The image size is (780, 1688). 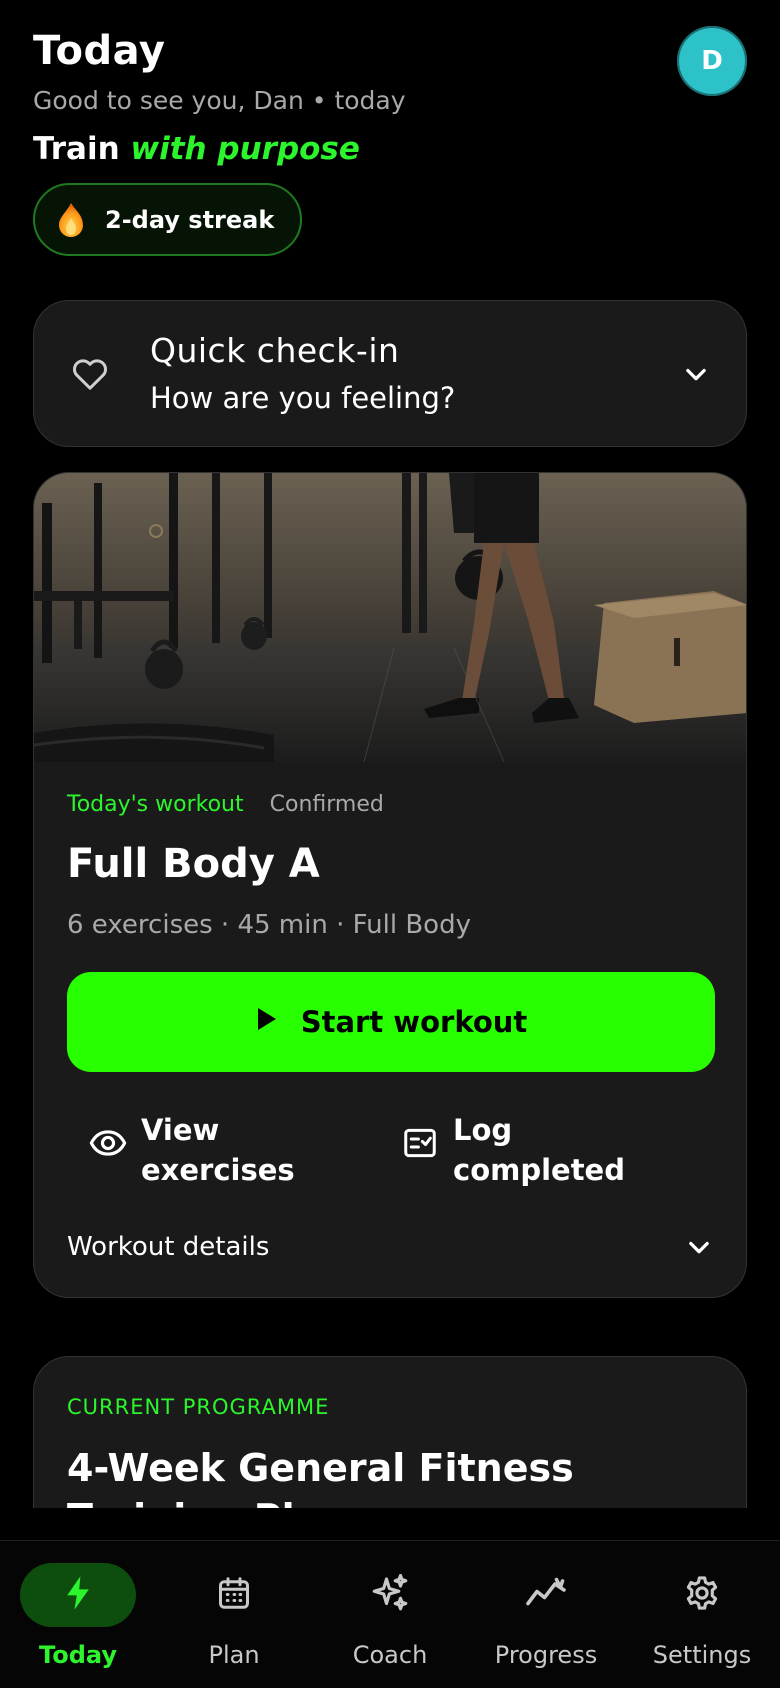 What do you see at coordinates (303, 397) in the screenshot?
I see `checkin-subtitle: How are you feeling?` at bounding box center [303, 397].